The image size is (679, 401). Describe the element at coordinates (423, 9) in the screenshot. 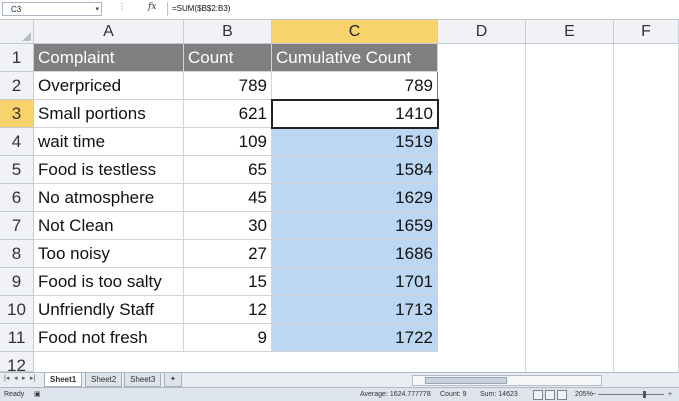

I see `formula-input: =SUM($B$2:B3)` at that location.